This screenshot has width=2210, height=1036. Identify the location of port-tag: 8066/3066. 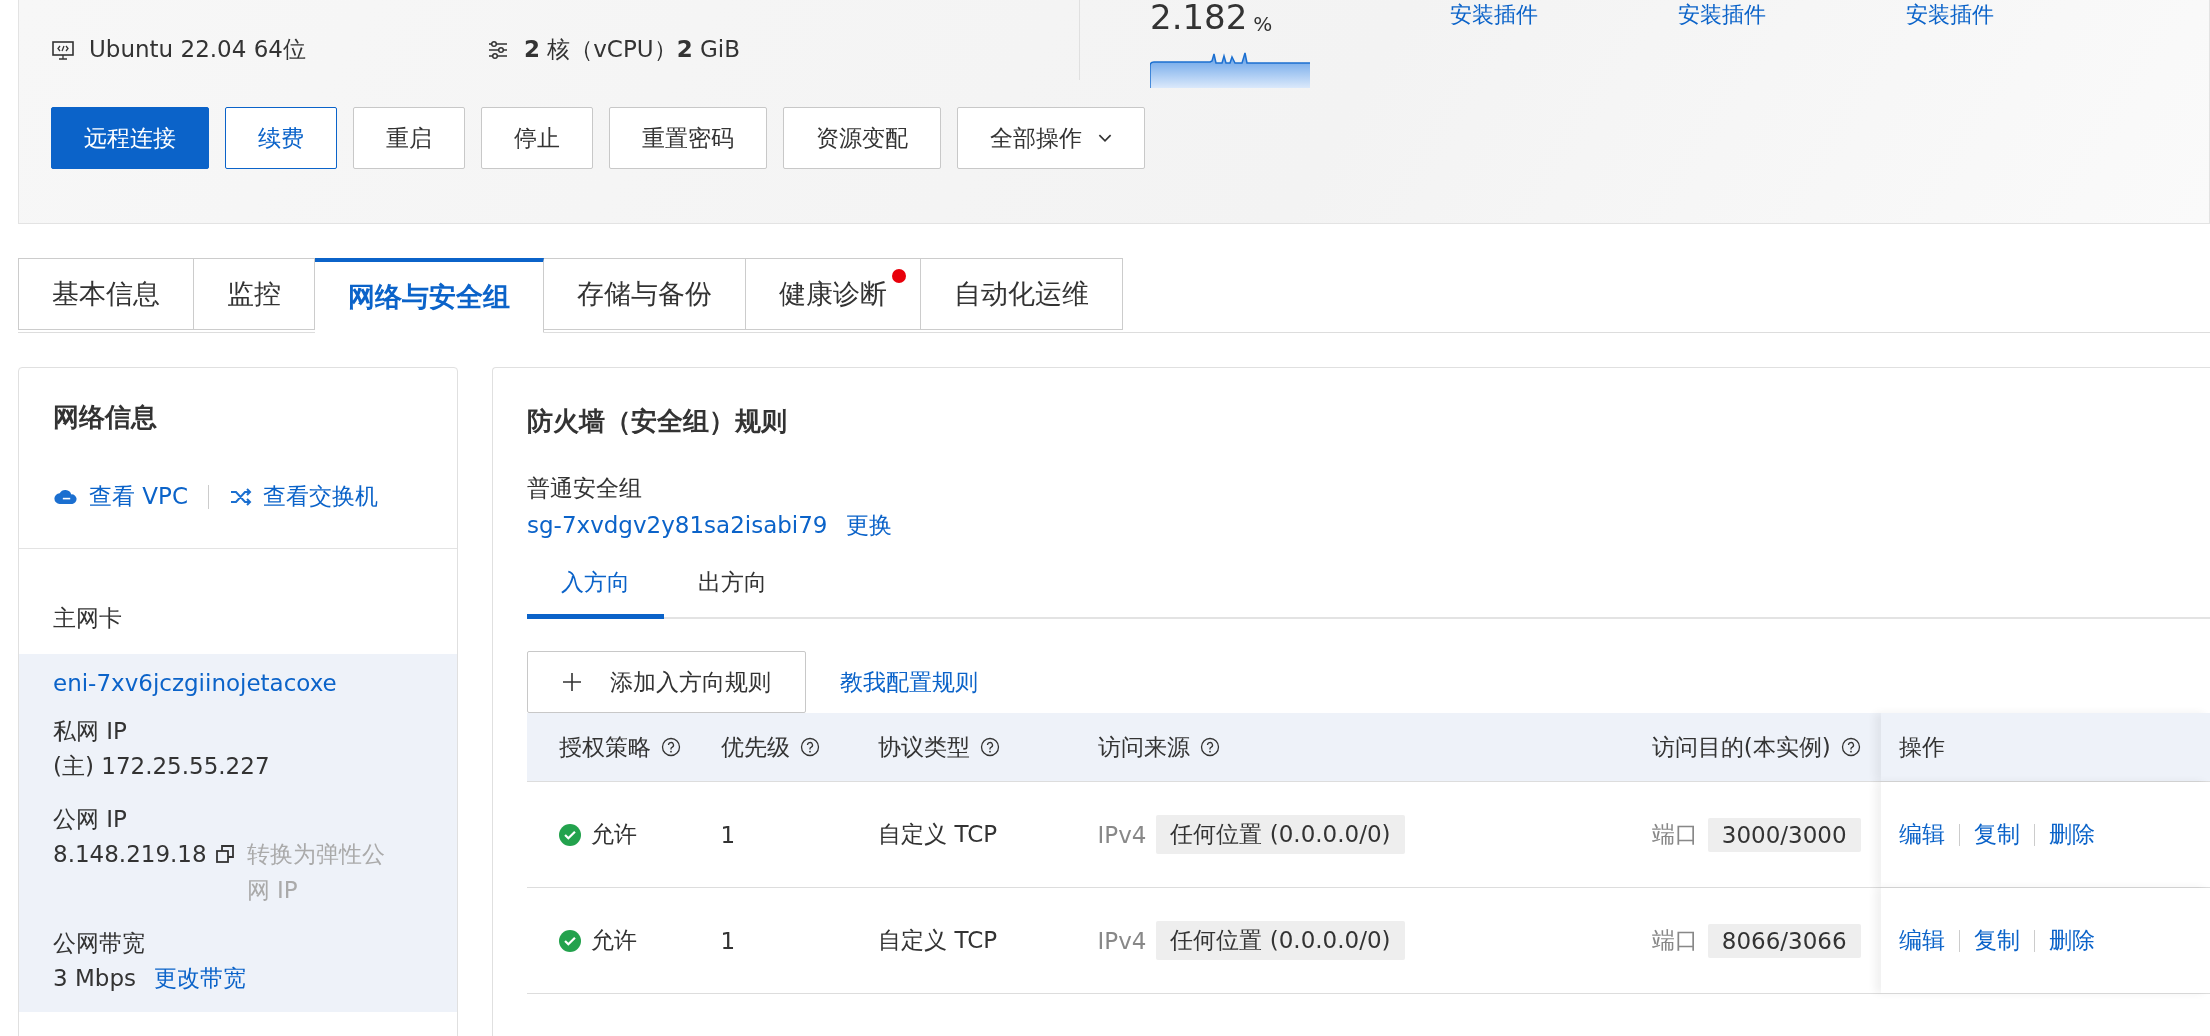
(1784, 940).